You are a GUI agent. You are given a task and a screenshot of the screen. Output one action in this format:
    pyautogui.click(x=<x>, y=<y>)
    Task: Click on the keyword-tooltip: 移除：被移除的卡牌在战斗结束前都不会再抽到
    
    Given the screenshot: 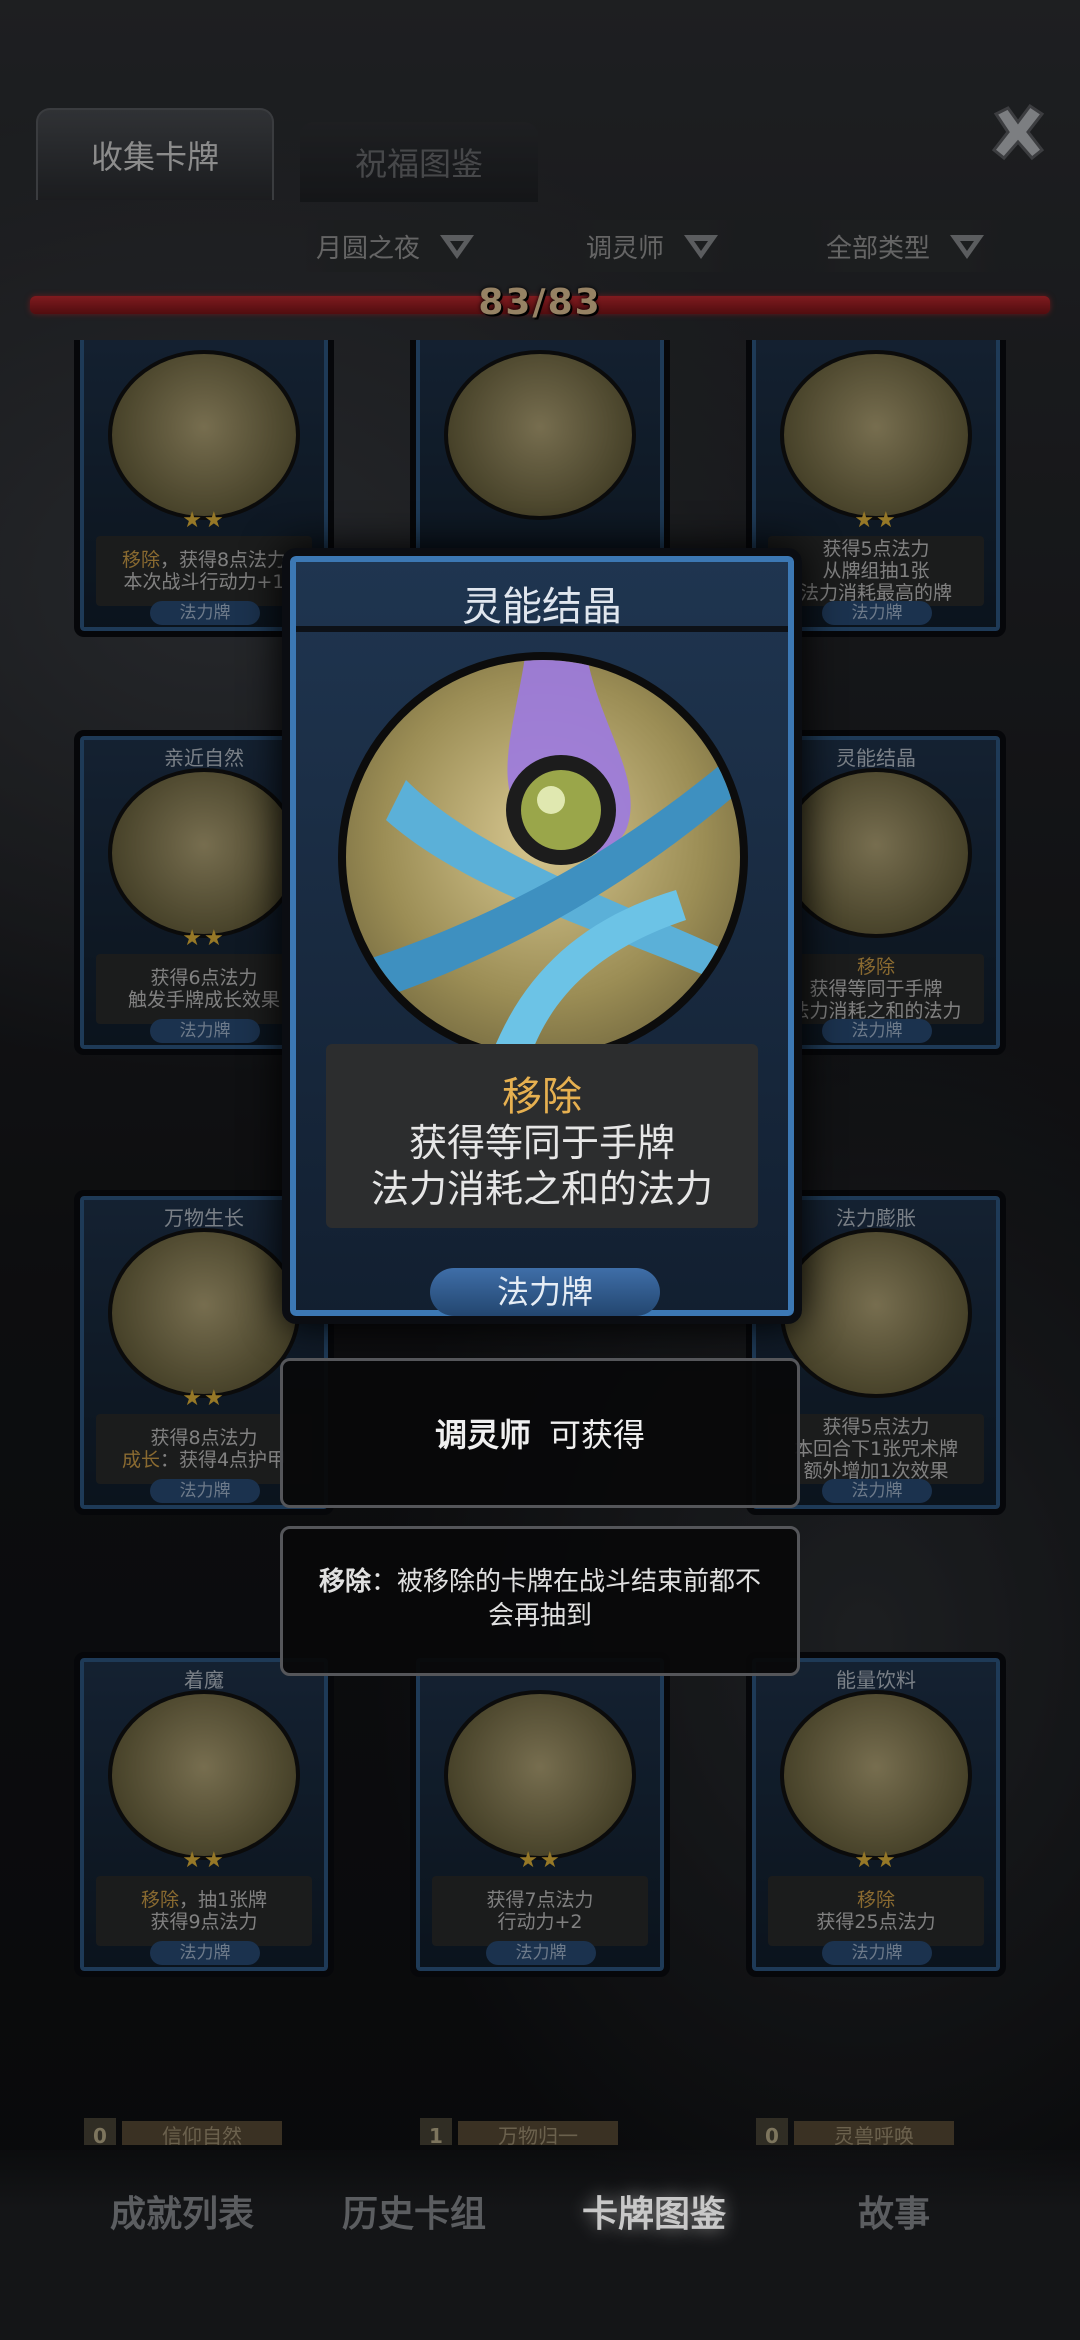 What is the action you would take?
    pyautogui.click(x=540, y=1601)
    